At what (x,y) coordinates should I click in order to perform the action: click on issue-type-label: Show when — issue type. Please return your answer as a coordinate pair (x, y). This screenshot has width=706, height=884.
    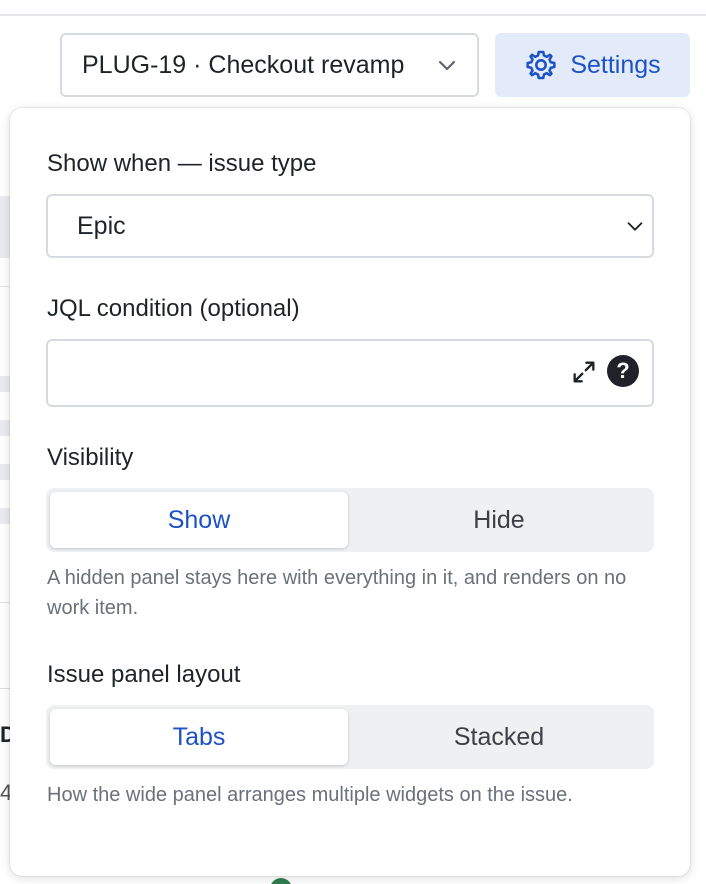
    Looking at the image, I should click on (182, 163).